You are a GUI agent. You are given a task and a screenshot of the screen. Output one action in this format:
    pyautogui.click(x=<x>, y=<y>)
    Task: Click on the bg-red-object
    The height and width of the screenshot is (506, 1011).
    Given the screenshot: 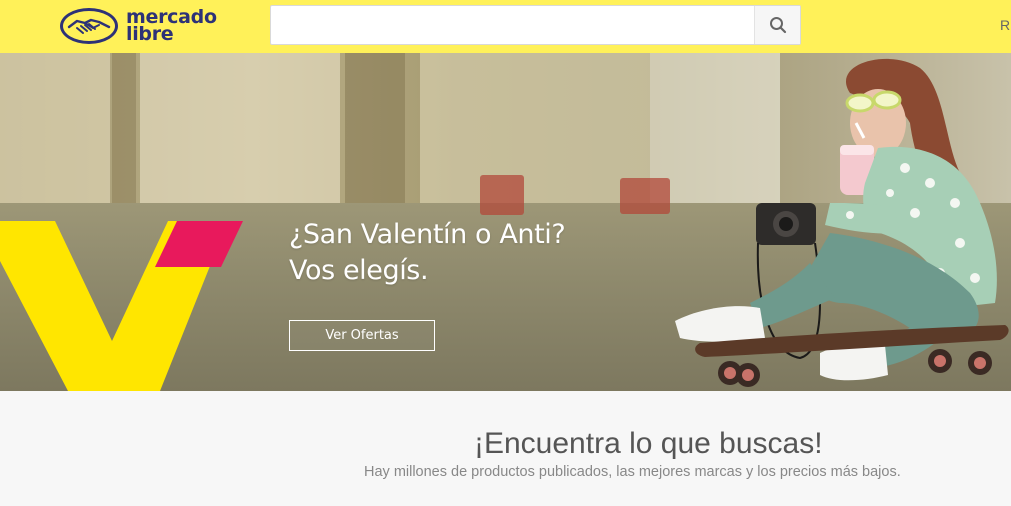 What is the action you would take?
    pyautogui.click(x=502, y=195)
    